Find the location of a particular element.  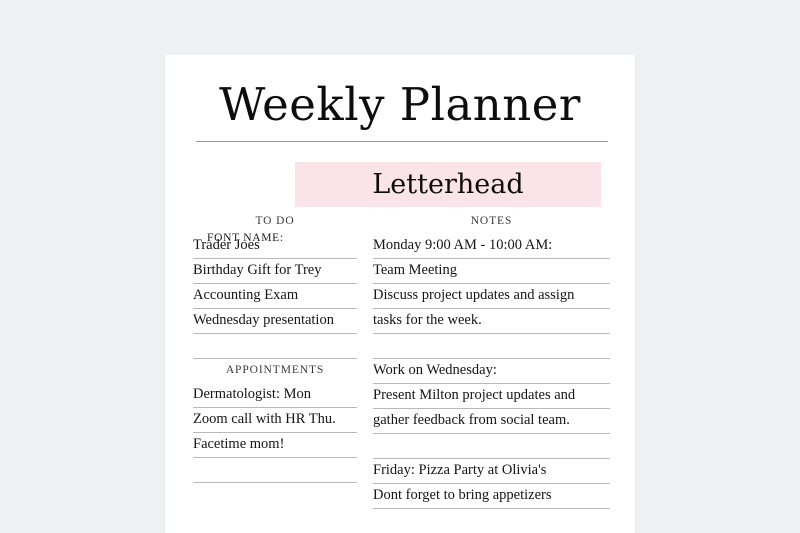

notes-line: gather feedback from social team. is located at coordinates (491, 421).